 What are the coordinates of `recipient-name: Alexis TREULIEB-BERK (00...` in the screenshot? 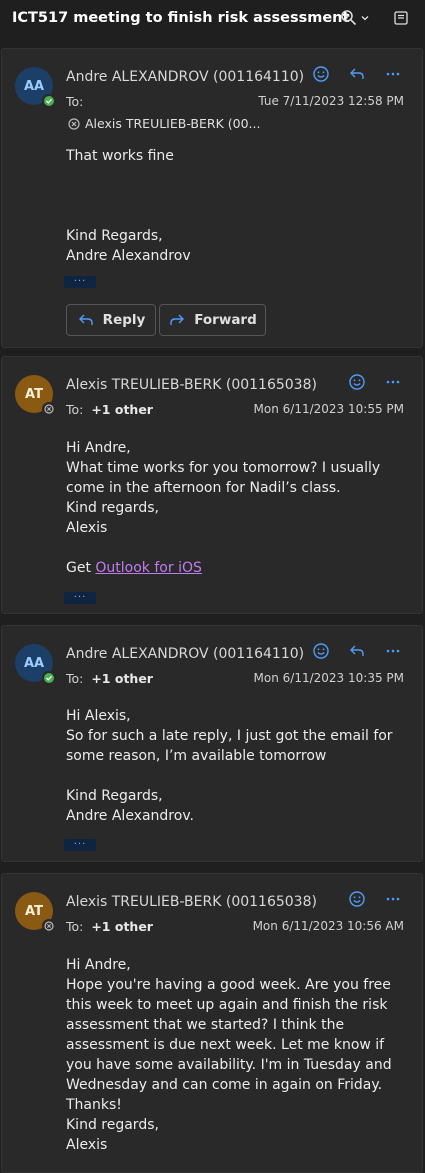 It's located at (173, 123).